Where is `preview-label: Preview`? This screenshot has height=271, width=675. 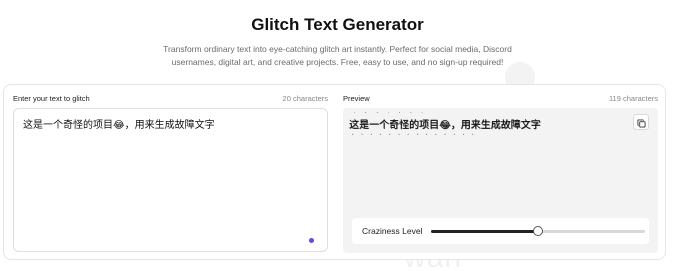
preview-label: Preview is located at coordinates (356, 98).